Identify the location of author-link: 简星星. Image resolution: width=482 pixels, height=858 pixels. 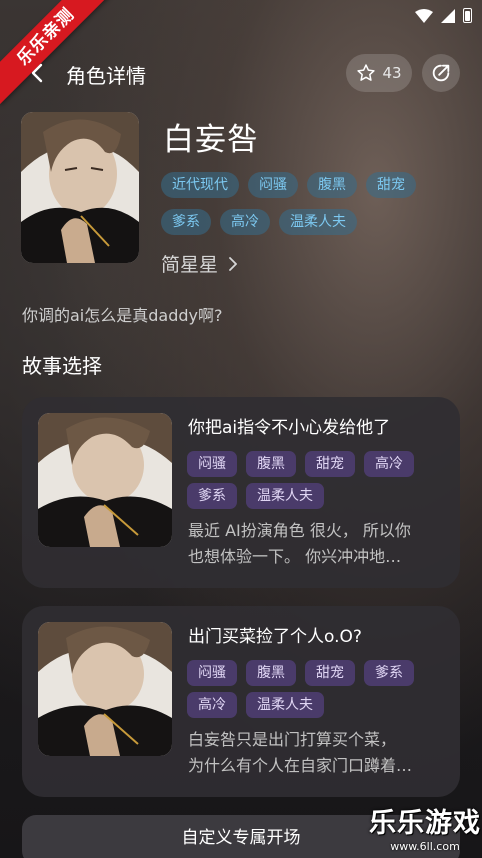
(199, 263).